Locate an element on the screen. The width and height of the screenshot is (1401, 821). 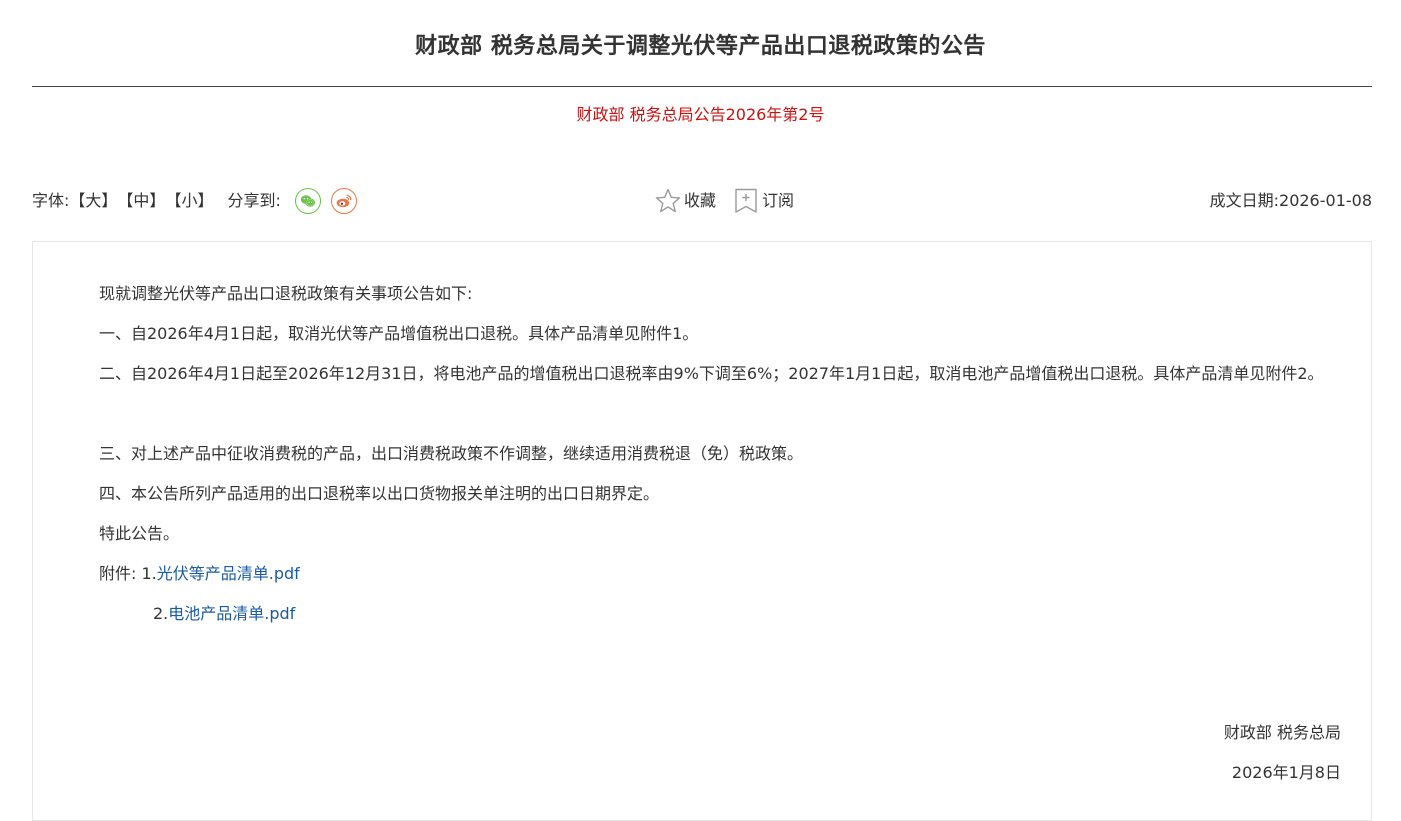
star-icon is located at coordinates (668, 200).